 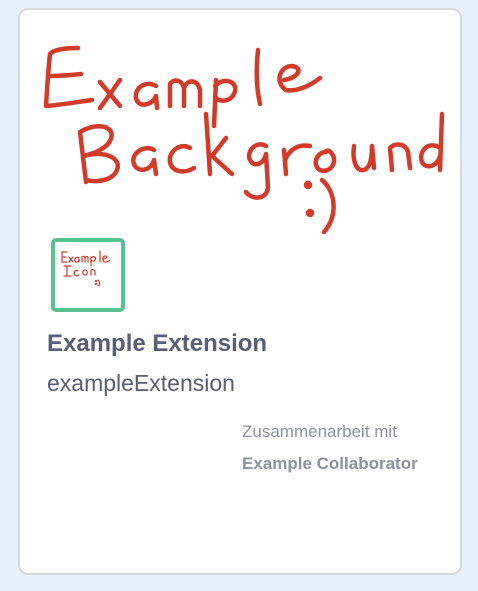 I want to click on collaborator-label: Zusammenarbeit mit, so click(x=319, y=431).